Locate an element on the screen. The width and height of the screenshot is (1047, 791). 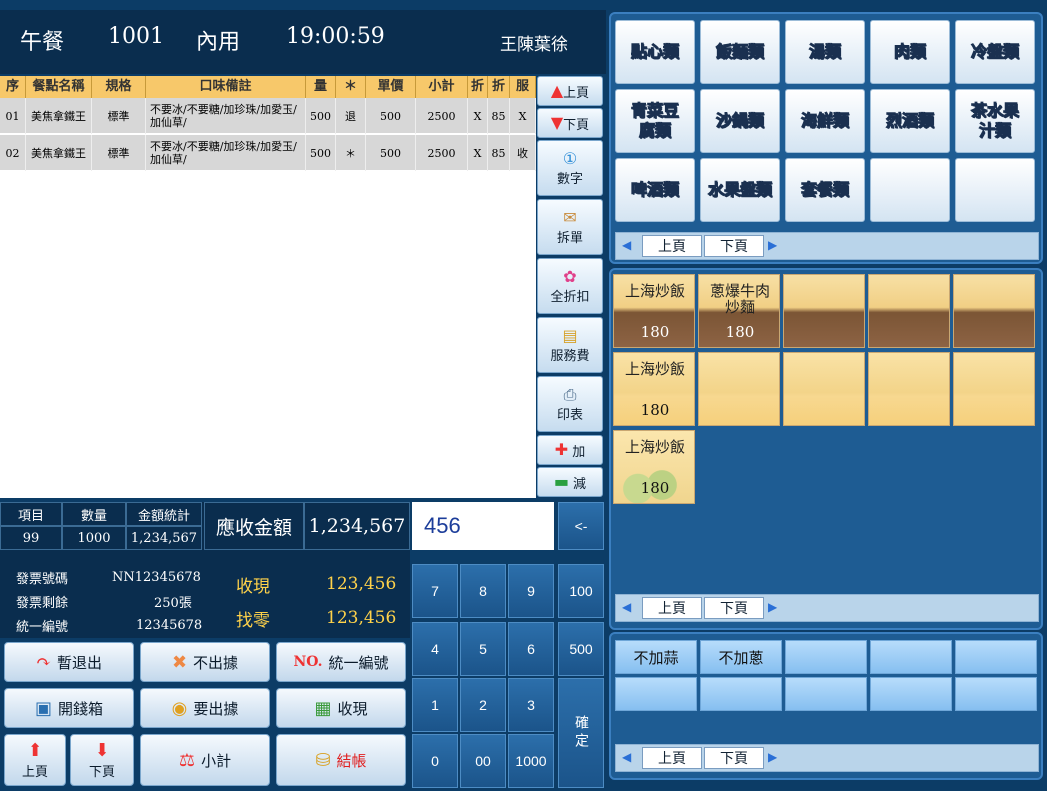
category-button: 湯類 is located at coordinates (825, 52).